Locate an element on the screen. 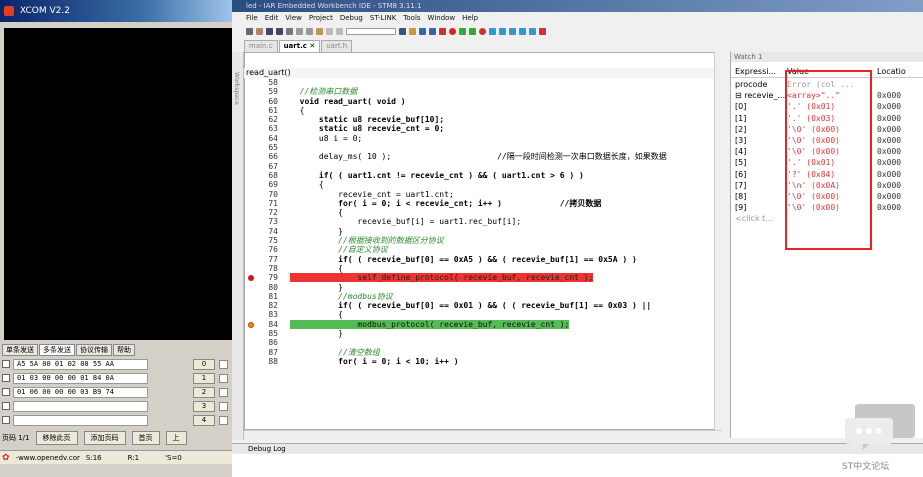 The image size is (923, 477). print-icon is located at coordinates (289, 31).